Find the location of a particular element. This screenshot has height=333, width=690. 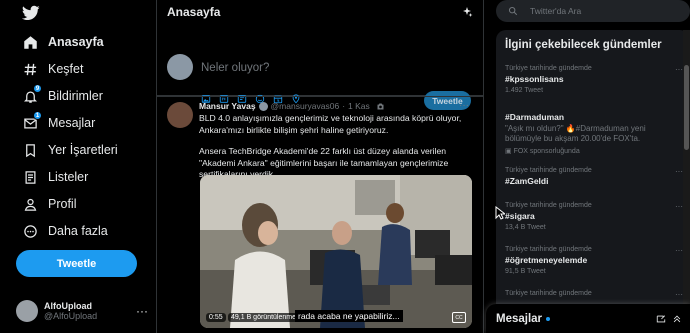

post-header: Mansur Yavaş @mansuryavas06 · 1 Kas is located at coordinates (292, 106).